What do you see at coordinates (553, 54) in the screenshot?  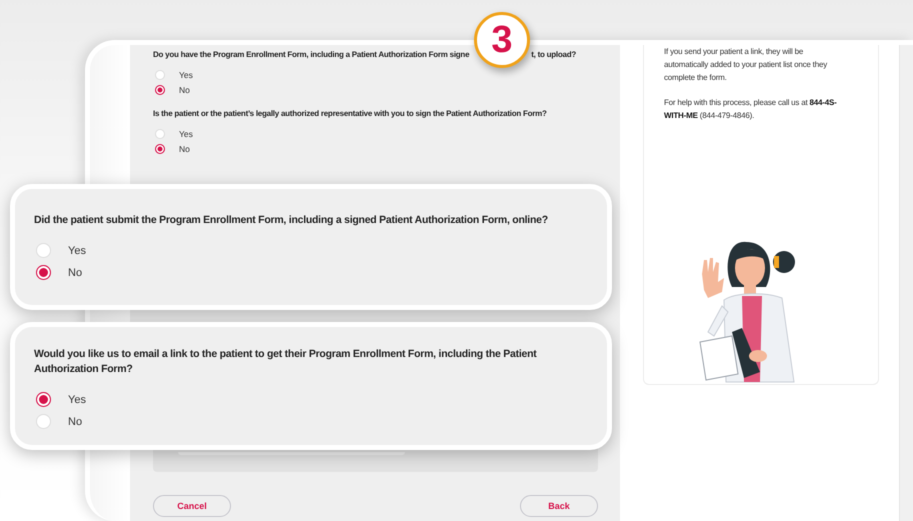 I see `question-text: t, to upload?` at bounding box center [553, 54].